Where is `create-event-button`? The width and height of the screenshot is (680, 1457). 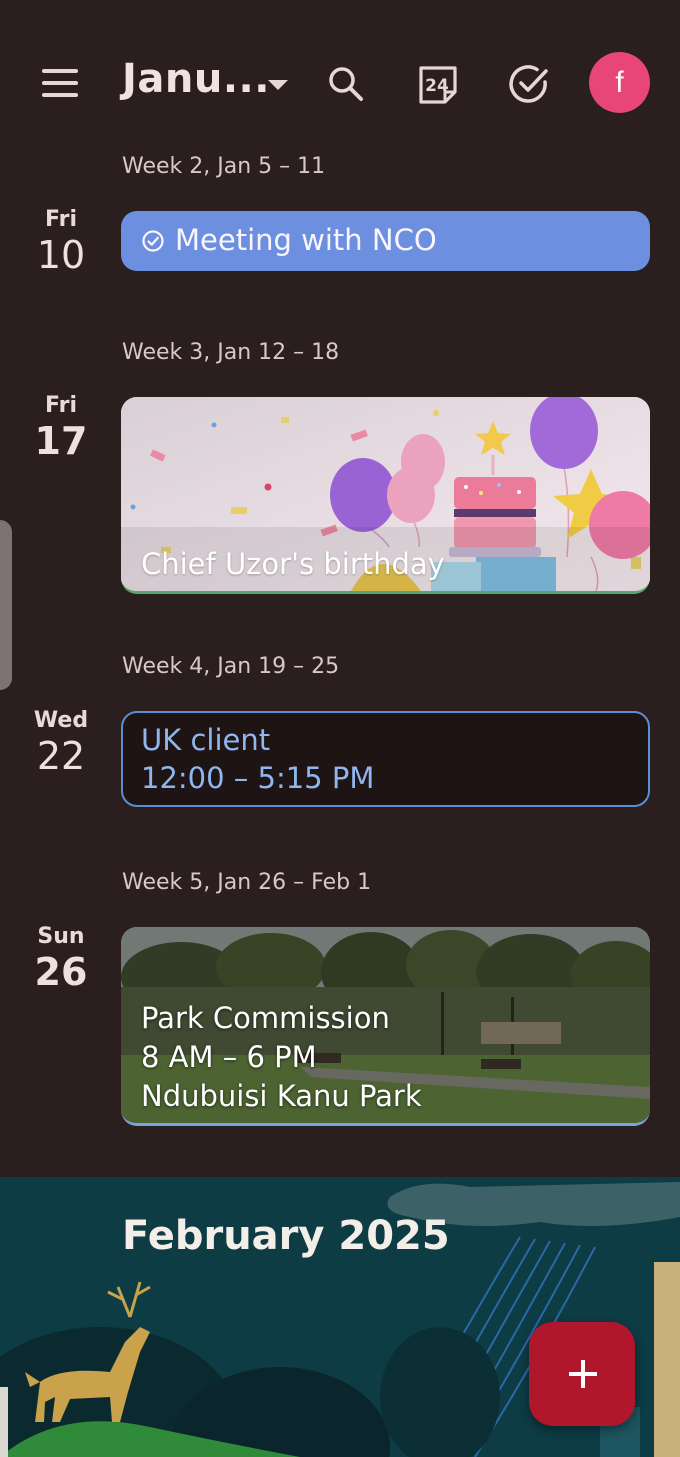 create-event-button is located at coordinates (582, 1374).